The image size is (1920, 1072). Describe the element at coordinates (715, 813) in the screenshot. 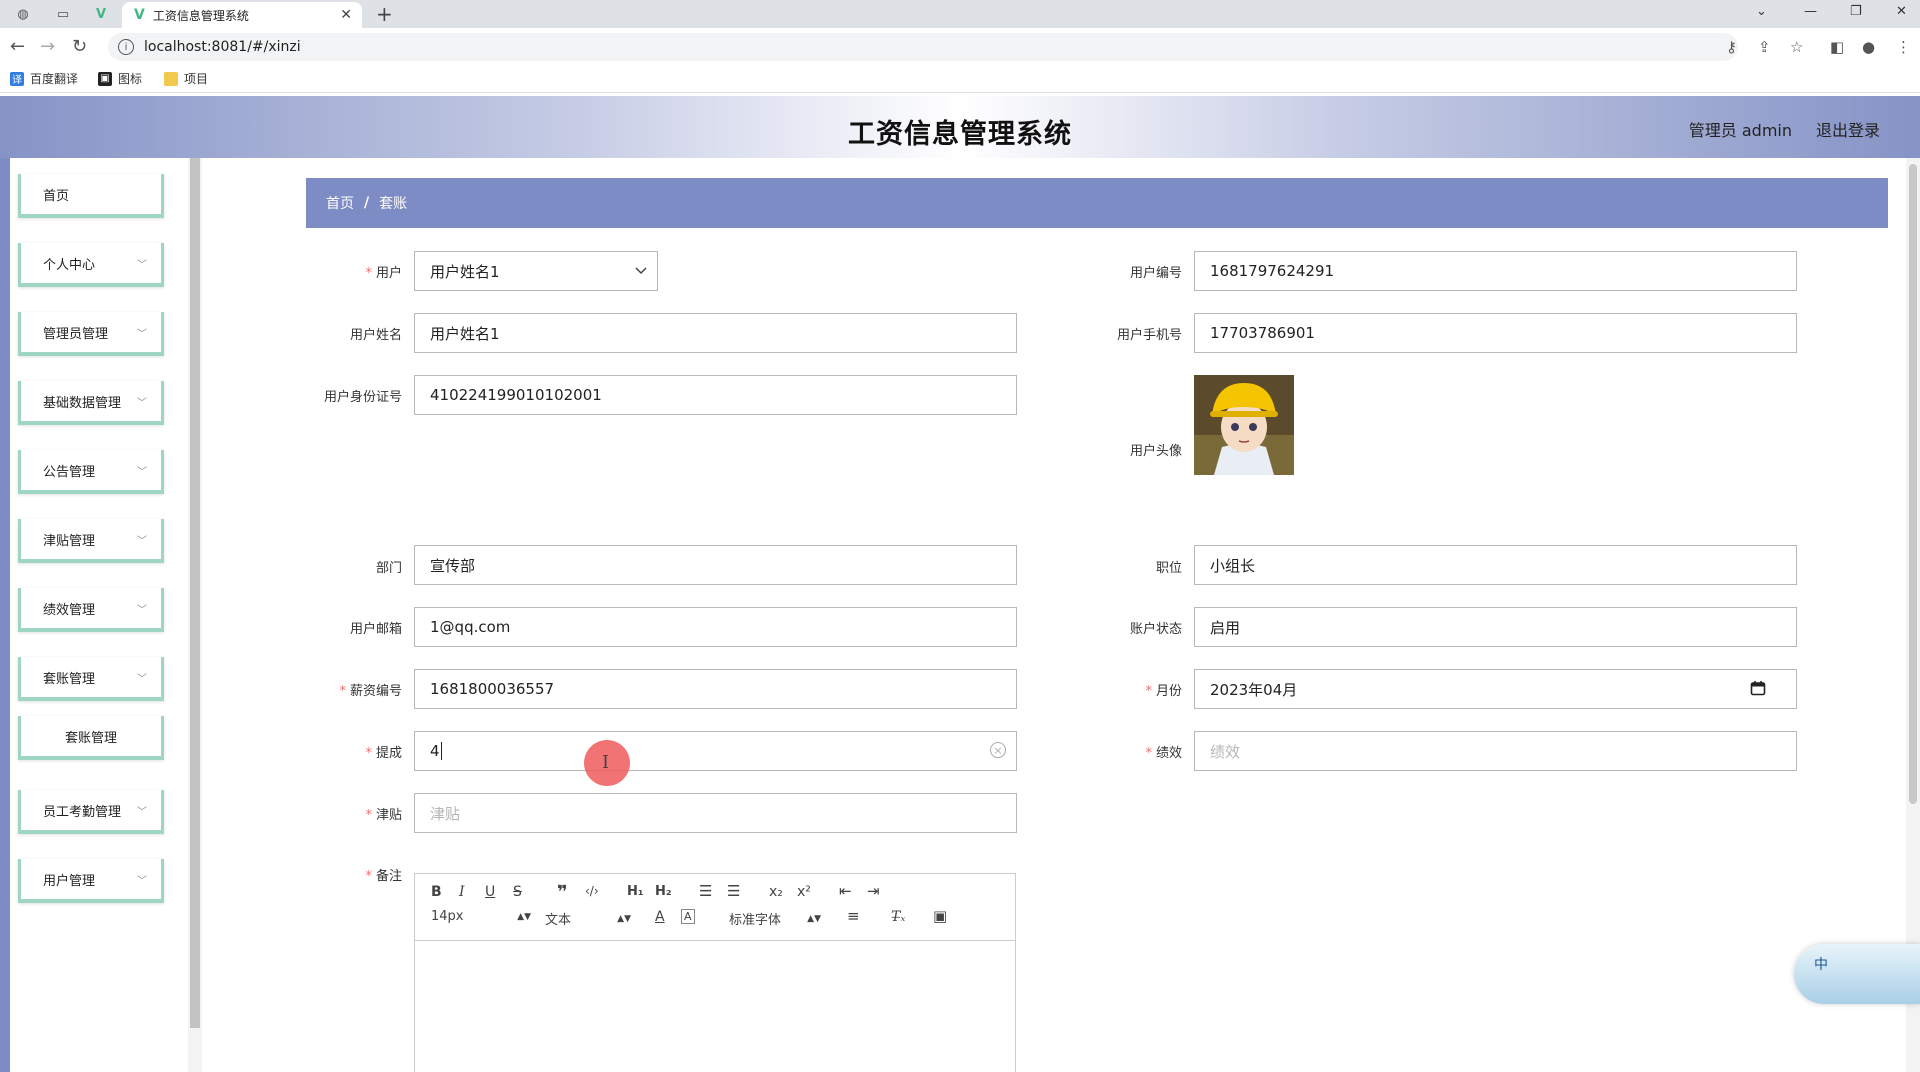

I see `allowance-input: 津贴` at that location.